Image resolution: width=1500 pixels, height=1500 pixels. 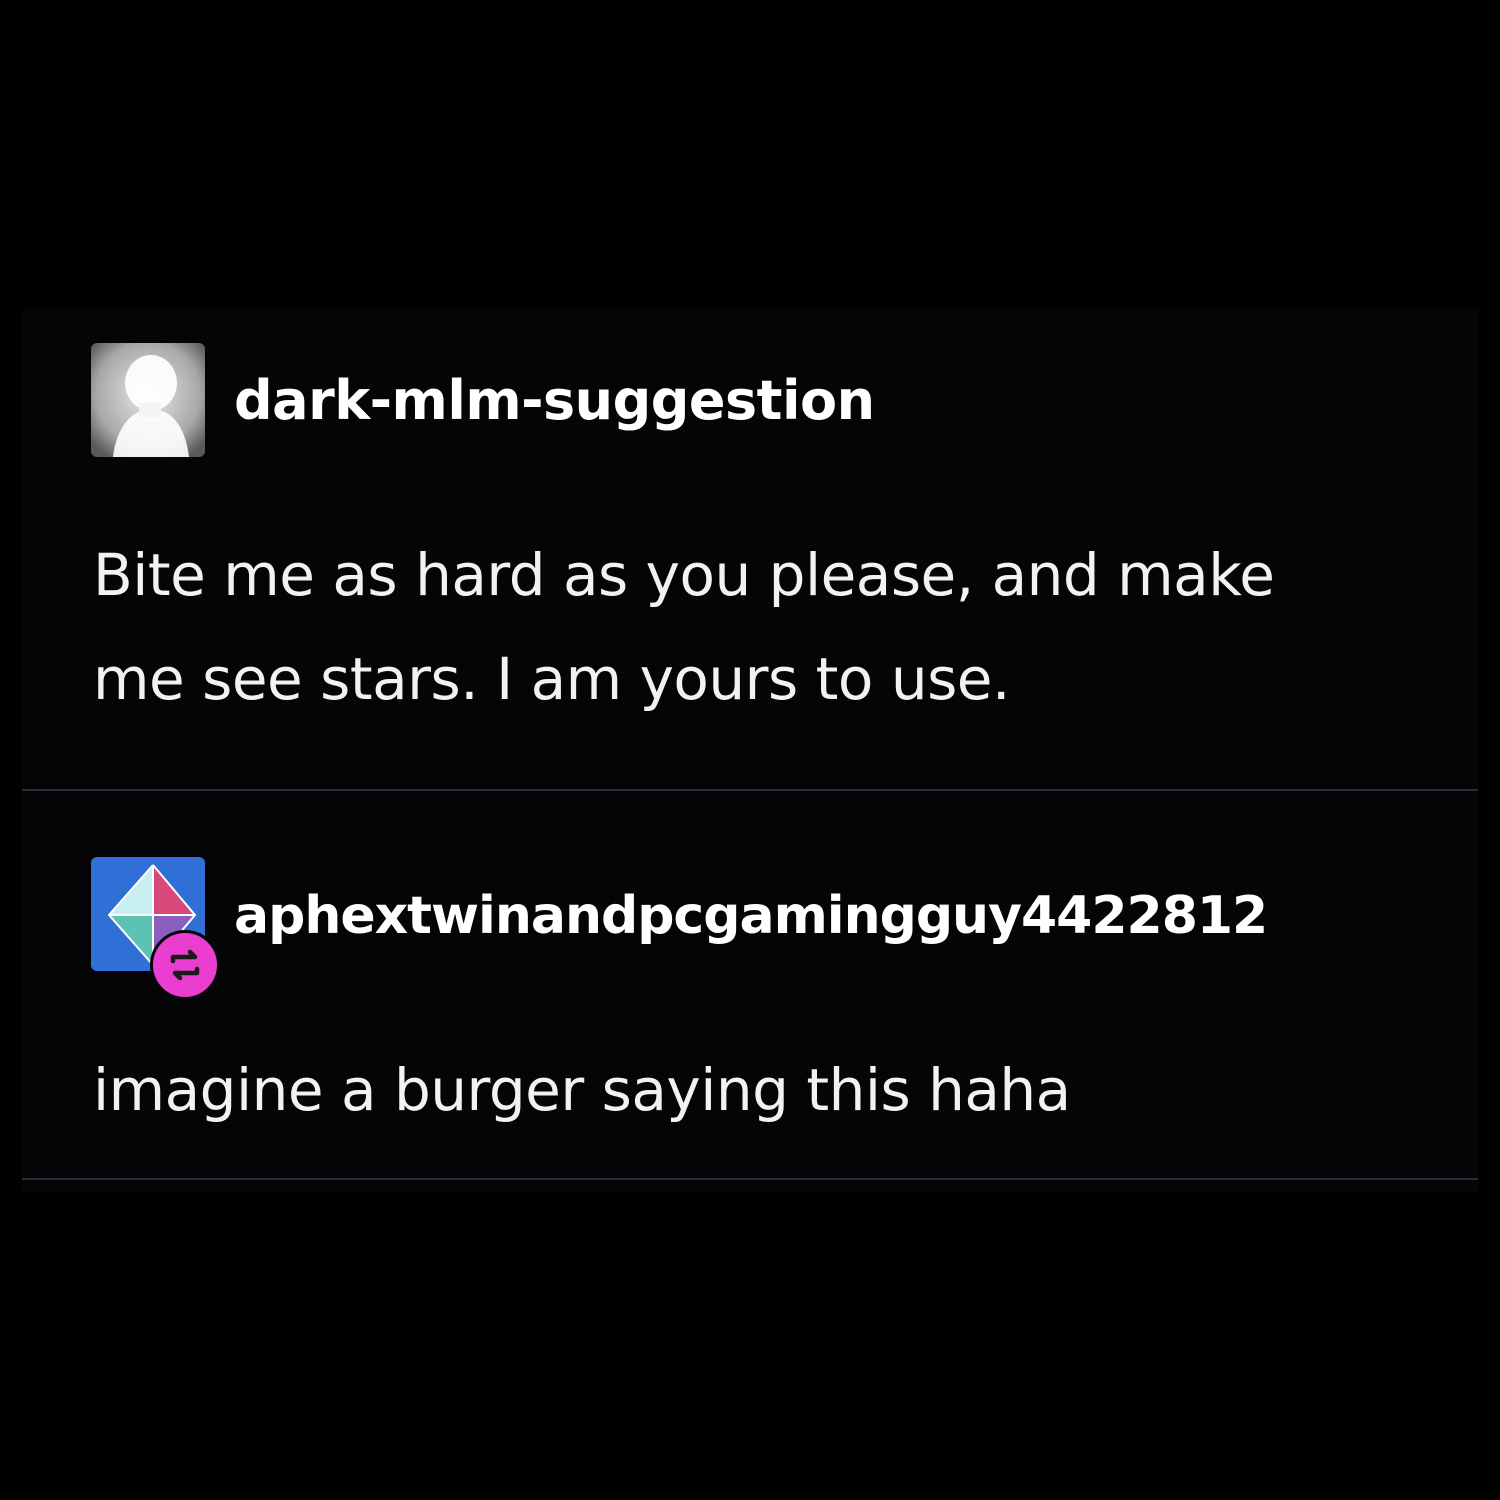 What do you see at coordinates (582, 1090) in the screenshot?
I see `post-text: imagine a burger saying this haha` at bounding box center [582, 1090].